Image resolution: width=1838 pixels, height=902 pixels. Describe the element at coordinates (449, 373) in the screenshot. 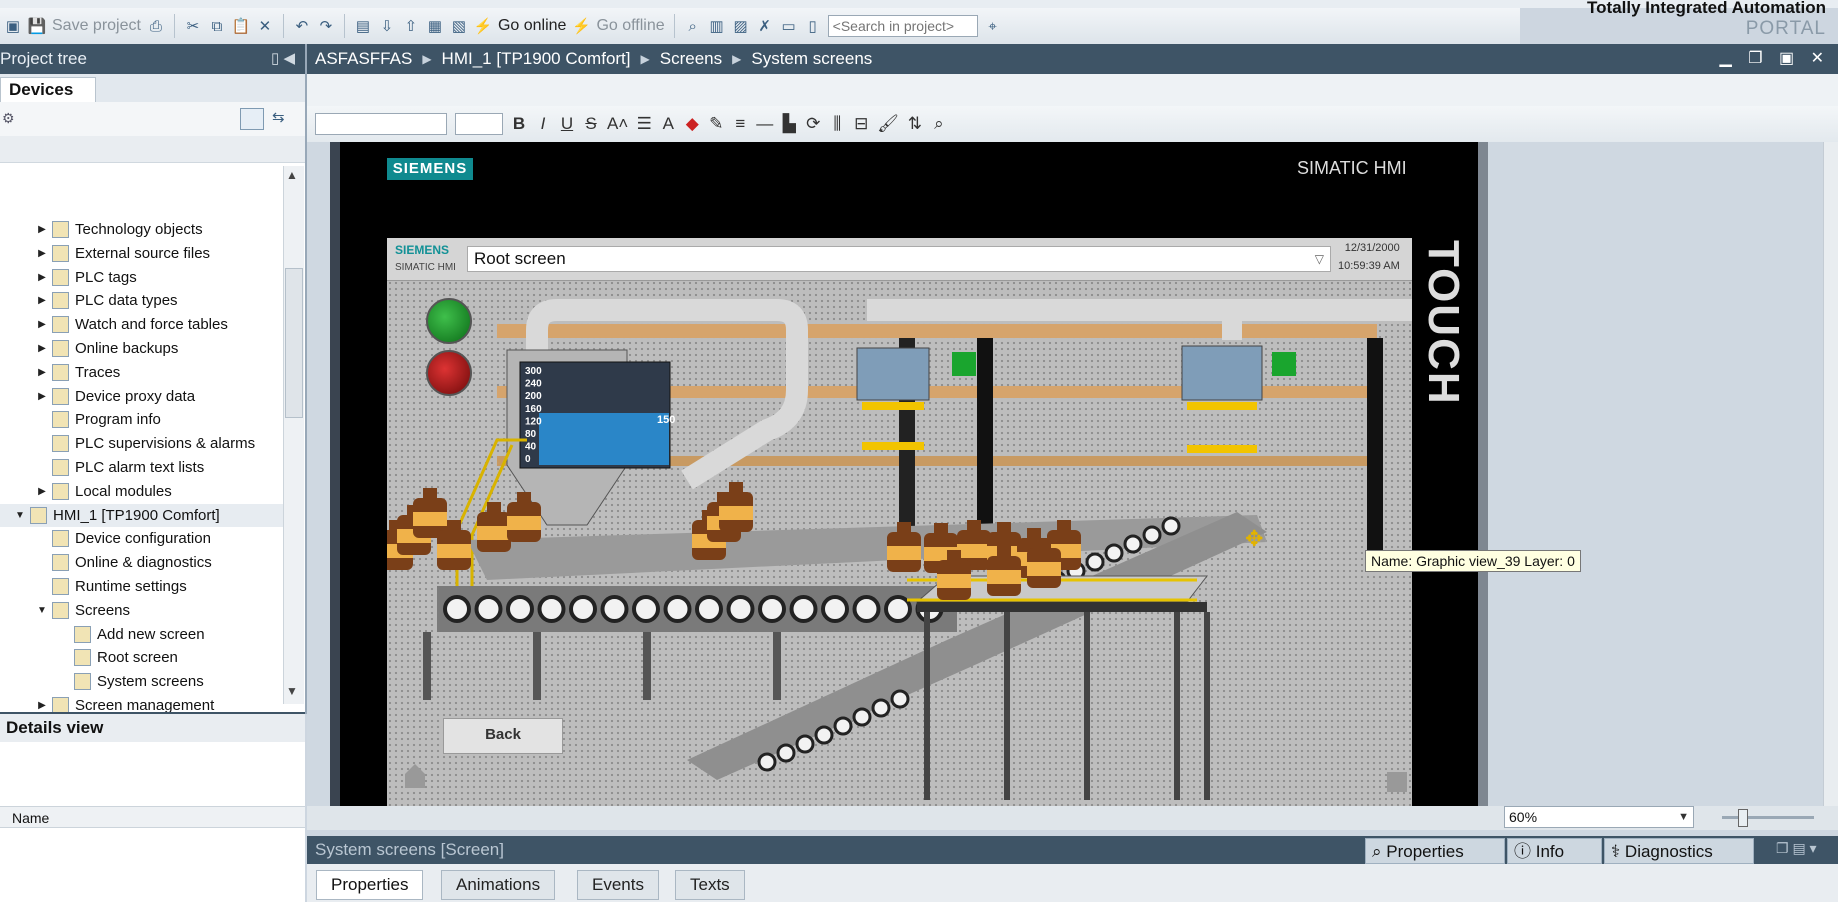

I see `stop-button` at that location.